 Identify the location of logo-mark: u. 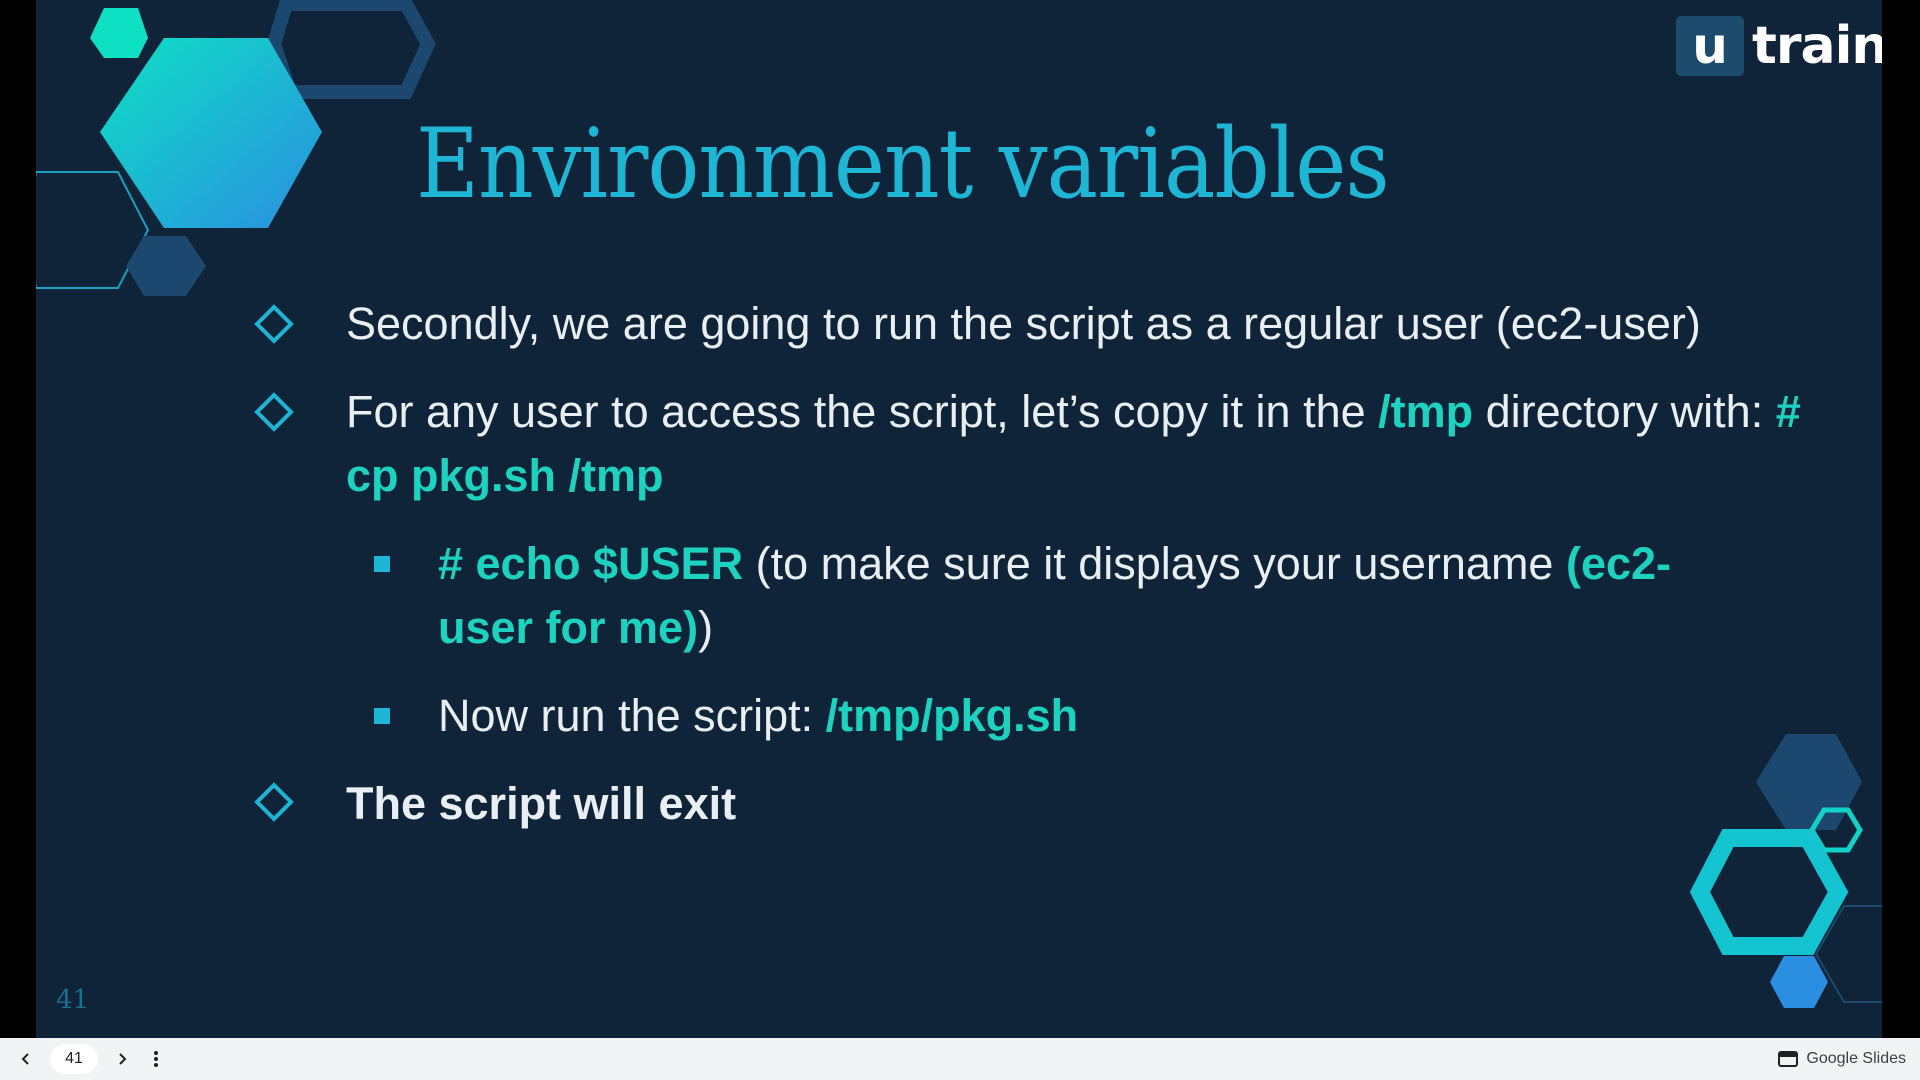
(1710, 46).